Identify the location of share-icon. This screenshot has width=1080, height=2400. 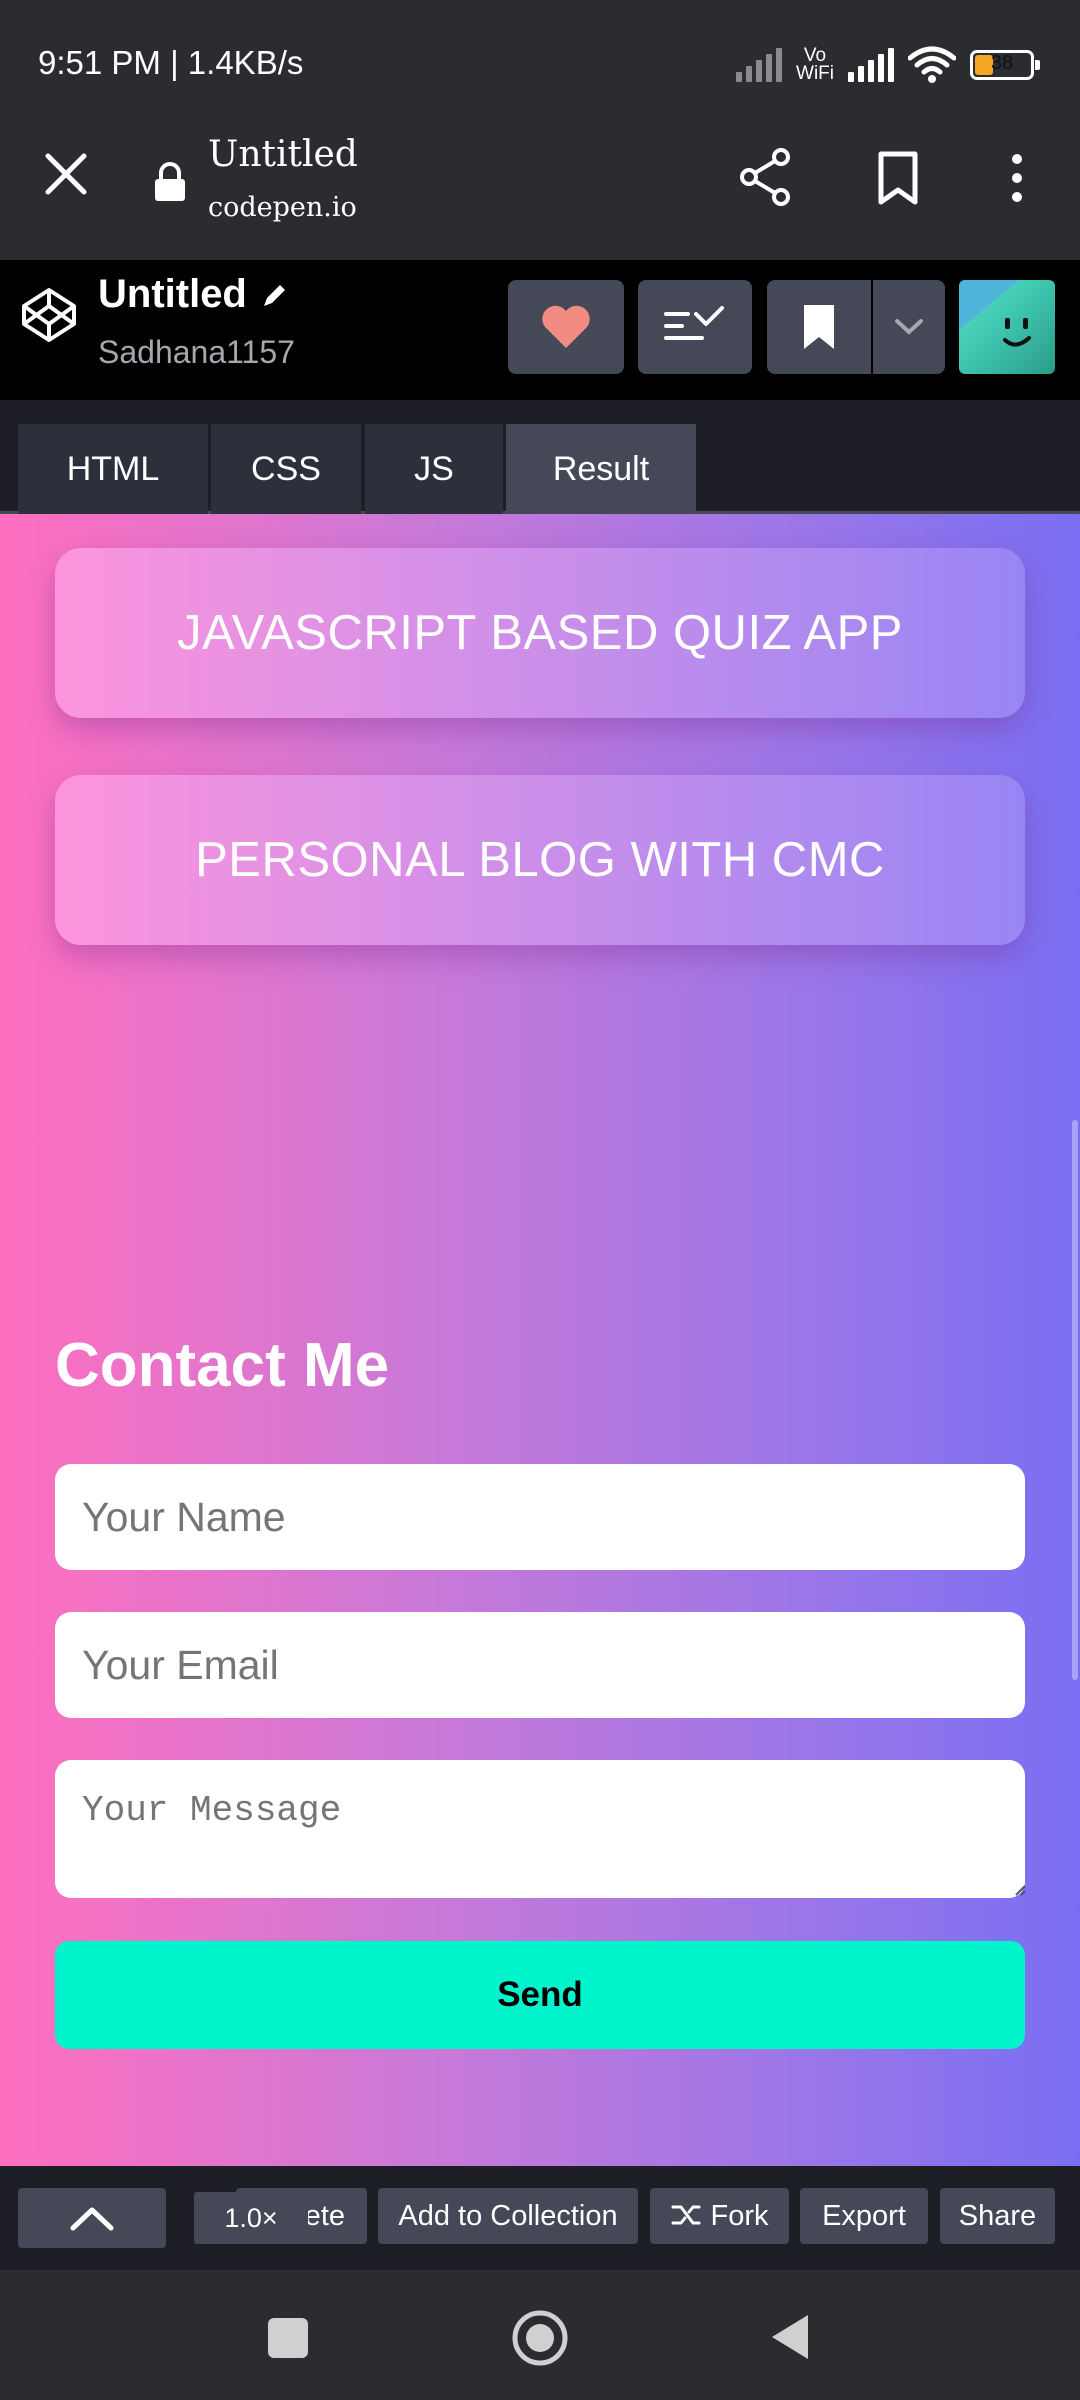
(765, 177).